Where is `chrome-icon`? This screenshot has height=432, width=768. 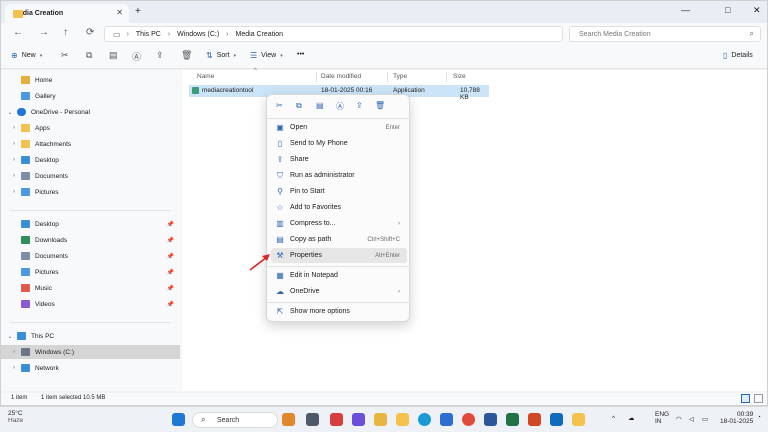 chrome-icon is located at coordinates (468, 419).